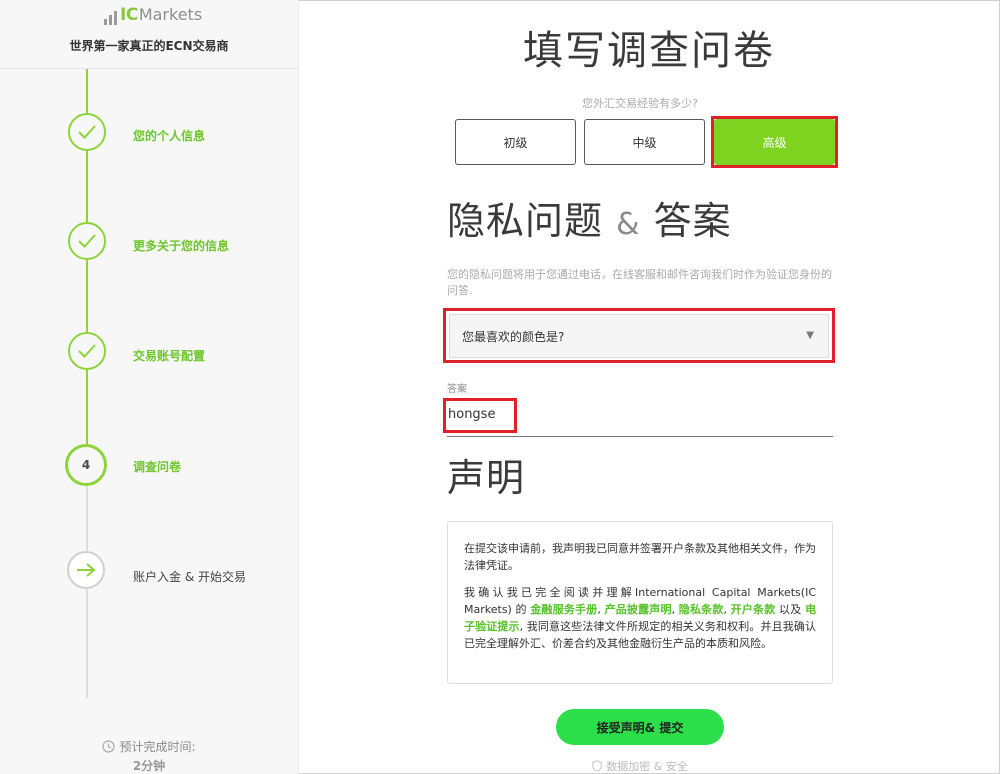  What do you see at coordinates (638, 609) in the screenshot?
I see `product-disclosure-link: 产品披露声明` at bounding box center [638, 609].